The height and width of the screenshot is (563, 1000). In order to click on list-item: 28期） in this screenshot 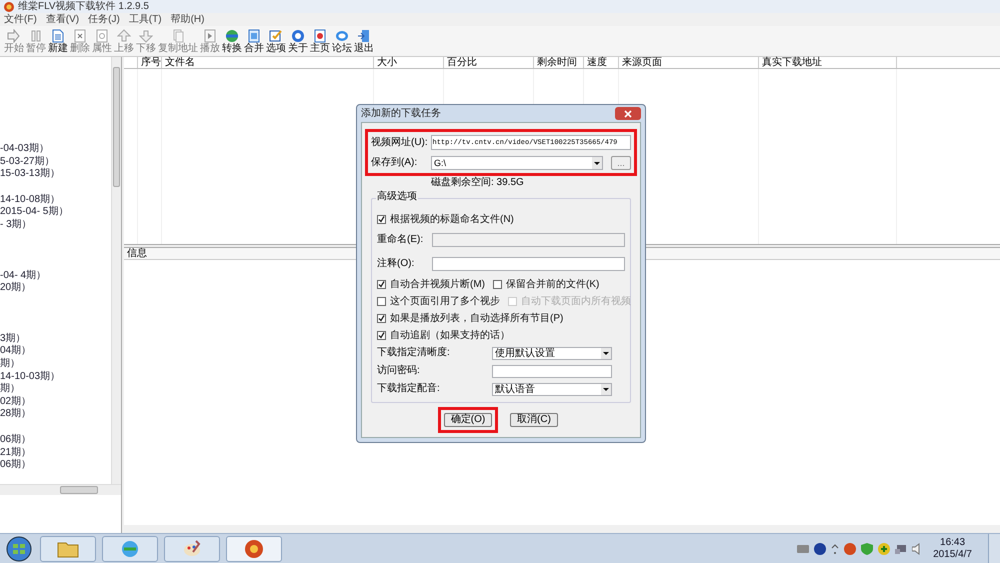, I will do `click(55, 414)`.